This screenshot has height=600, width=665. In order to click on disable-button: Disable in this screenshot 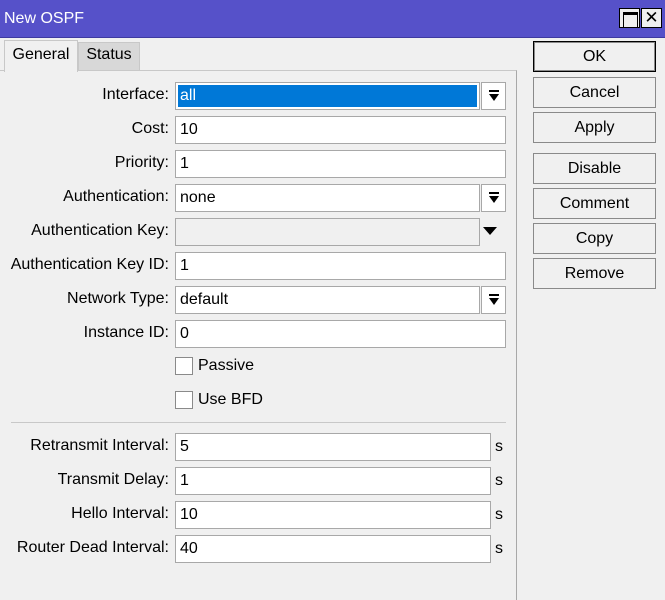, I will do `click(594, 168)`.